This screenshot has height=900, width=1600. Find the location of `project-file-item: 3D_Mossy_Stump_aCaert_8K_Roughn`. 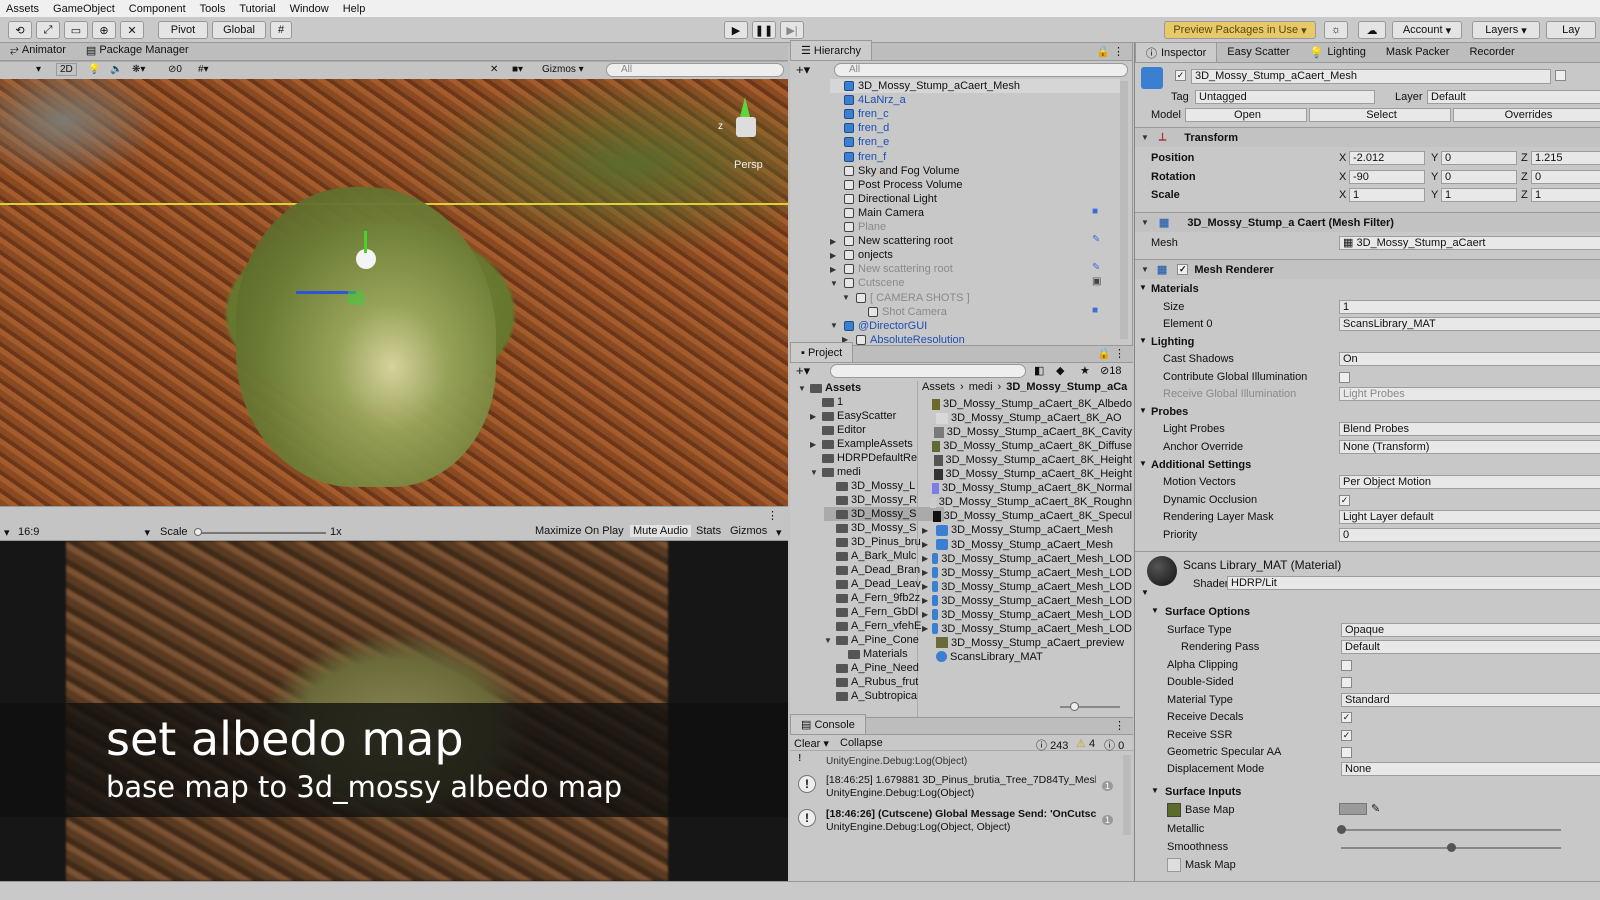

project-file-item: 3D_Mossy_Stump_aCaert_8K_Roughn is located at coordinates (1027, 502).